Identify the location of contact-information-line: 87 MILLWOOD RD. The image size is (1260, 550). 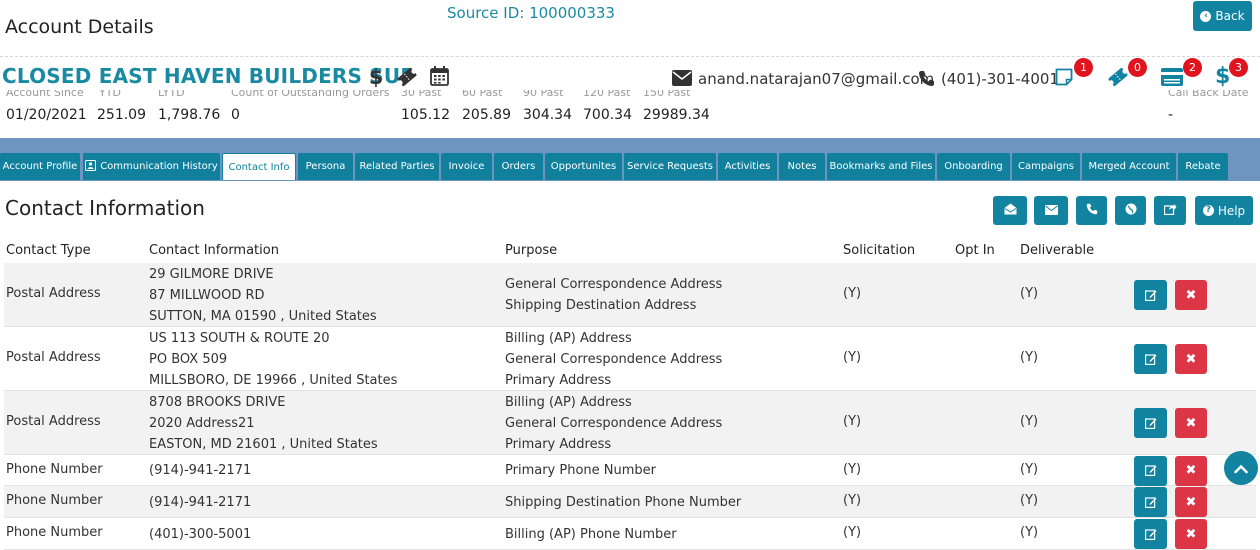
(207, 295).